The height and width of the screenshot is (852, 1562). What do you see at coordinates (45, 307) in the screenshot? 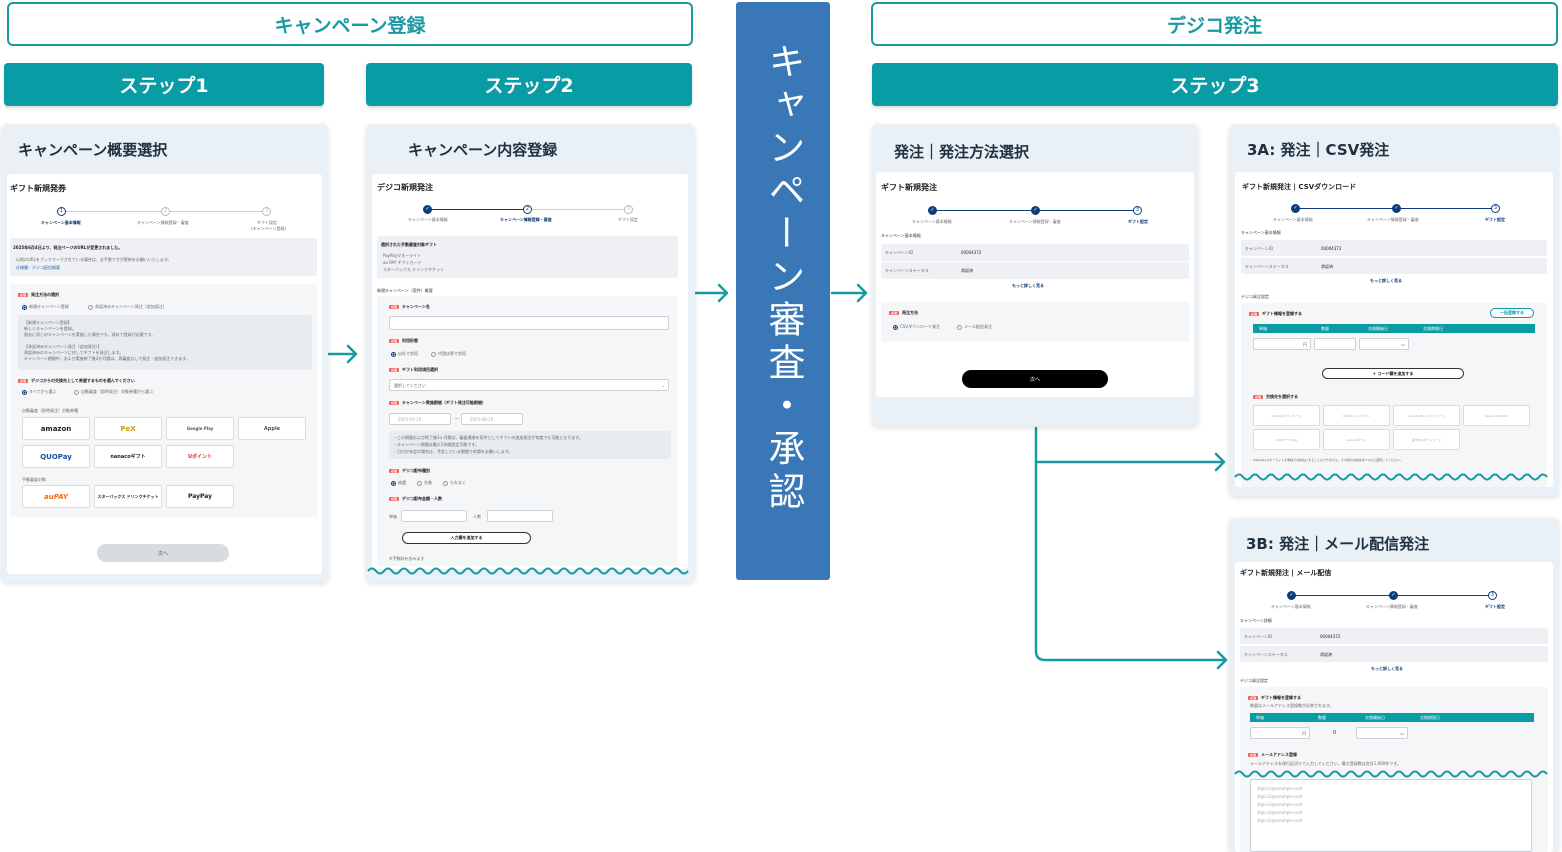
I see `q1-option-new: 新規キャンペーン登録` at bounding box center [45, 307].